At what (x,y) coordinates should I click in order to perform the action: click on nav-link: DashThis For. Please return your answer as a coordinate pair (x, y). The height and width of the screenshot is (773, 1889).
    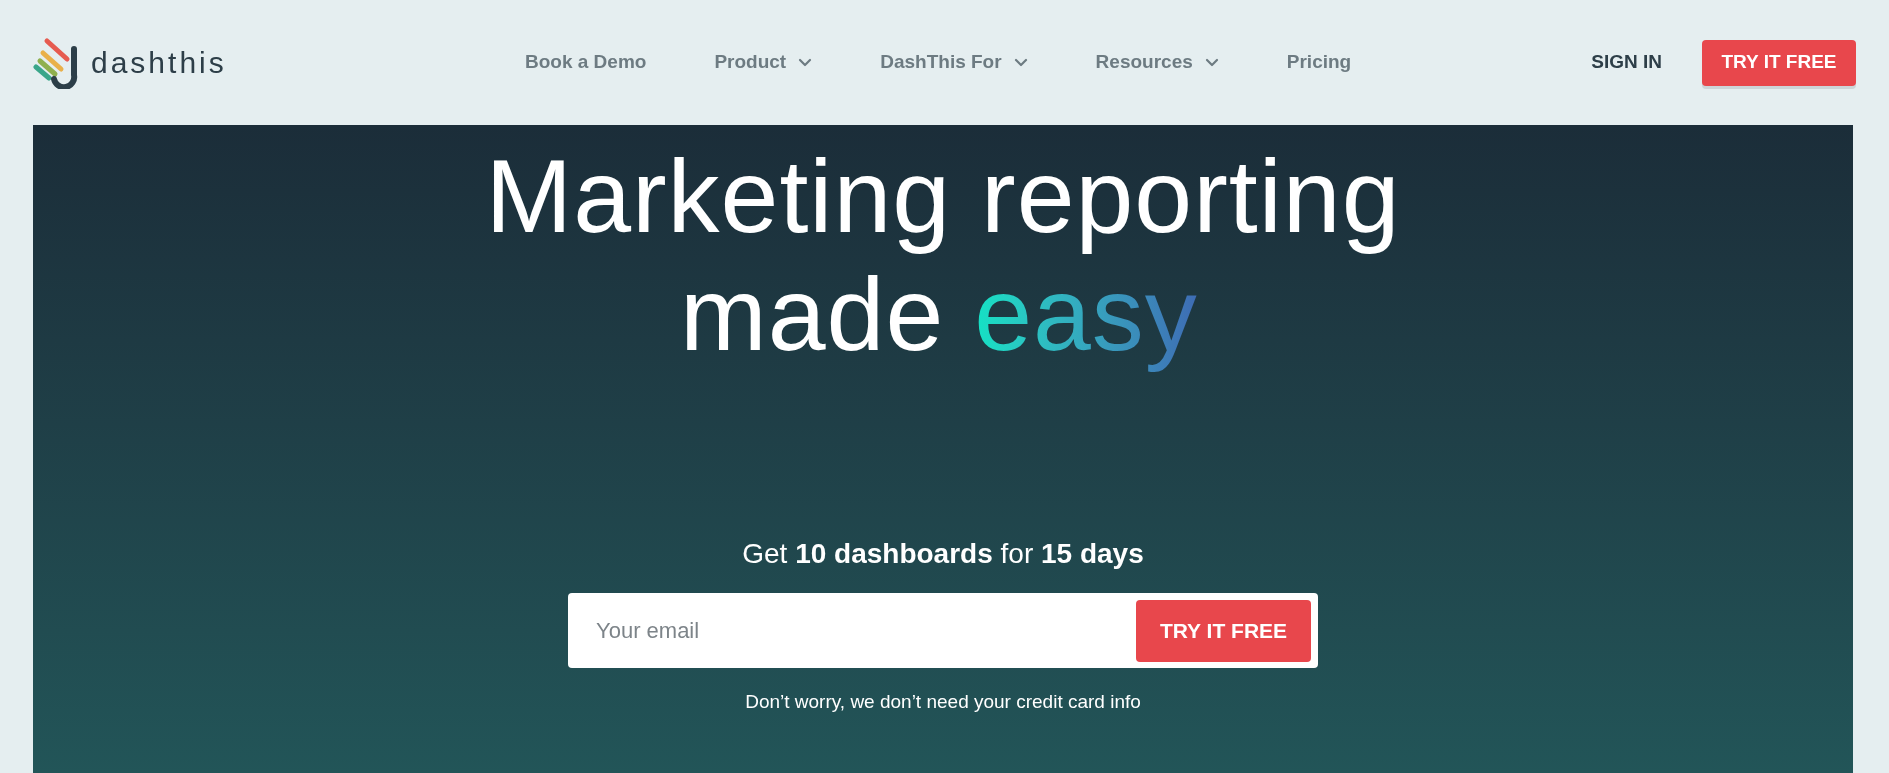
    Looking at the image, I should click on (954, 62).